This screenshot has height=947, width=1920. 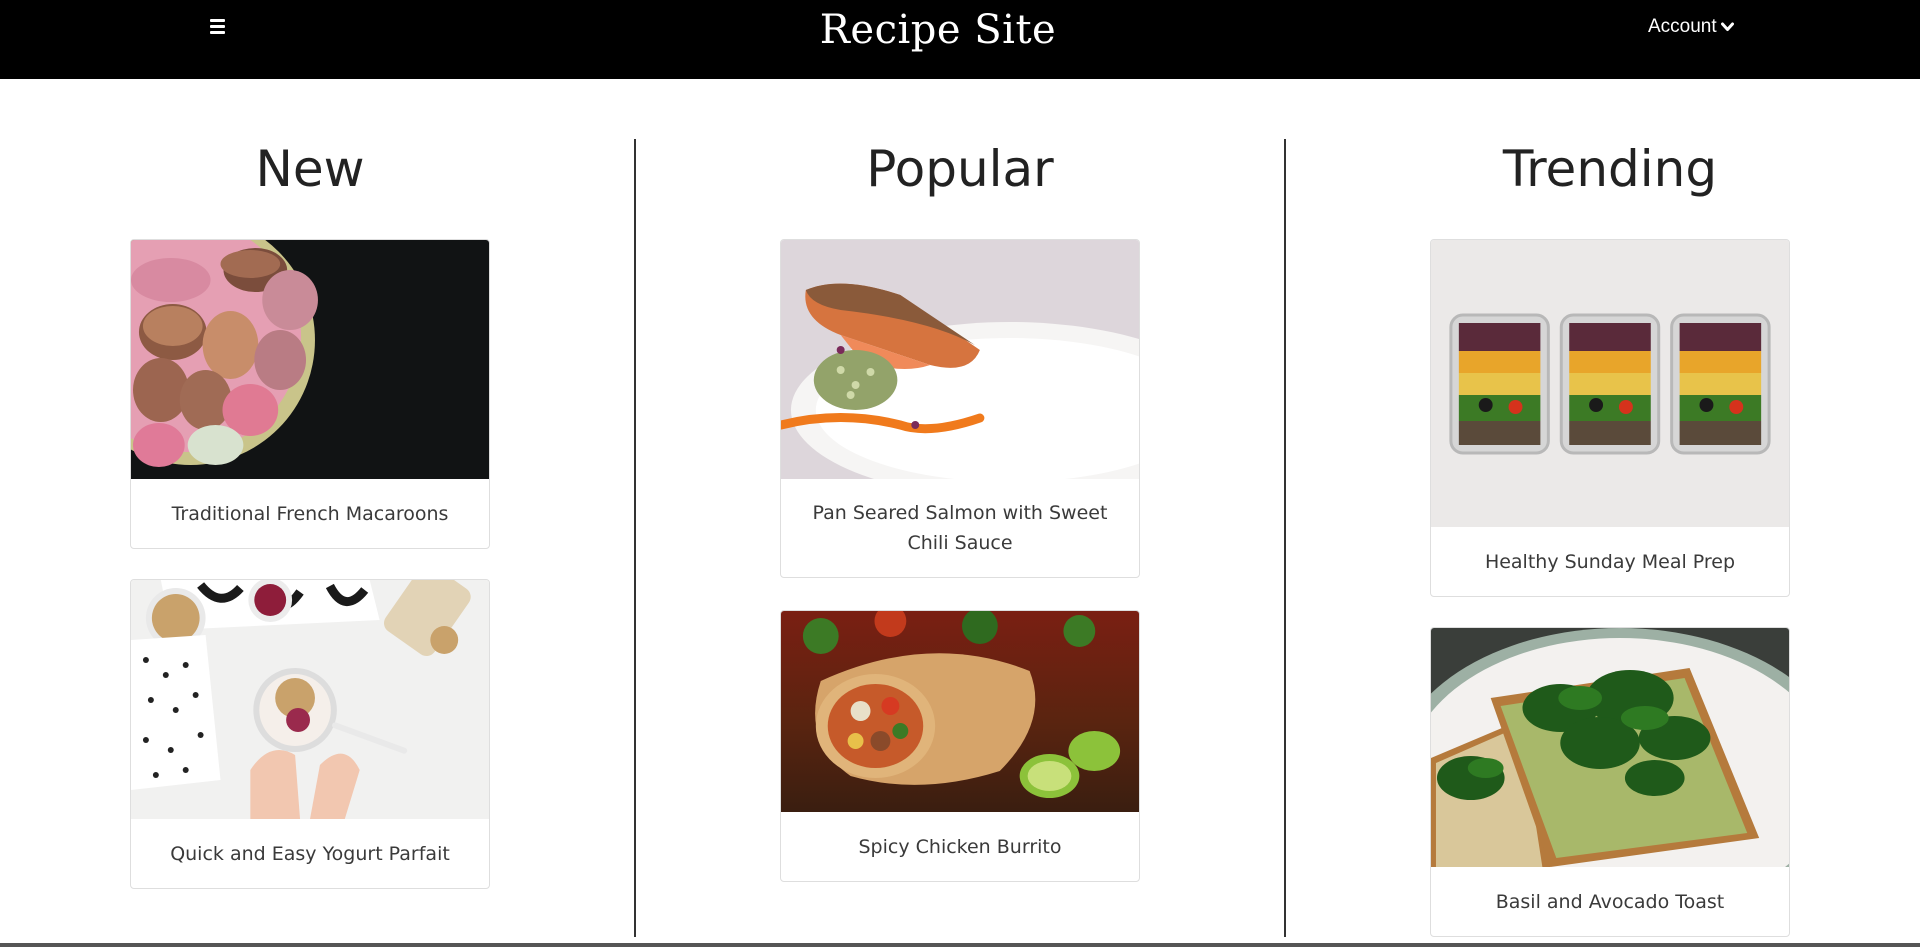 What do you see at coordinates (310, 699) in the screenshot?
I see `yogurt-parfait-photo` at bounding box center [310, 699].